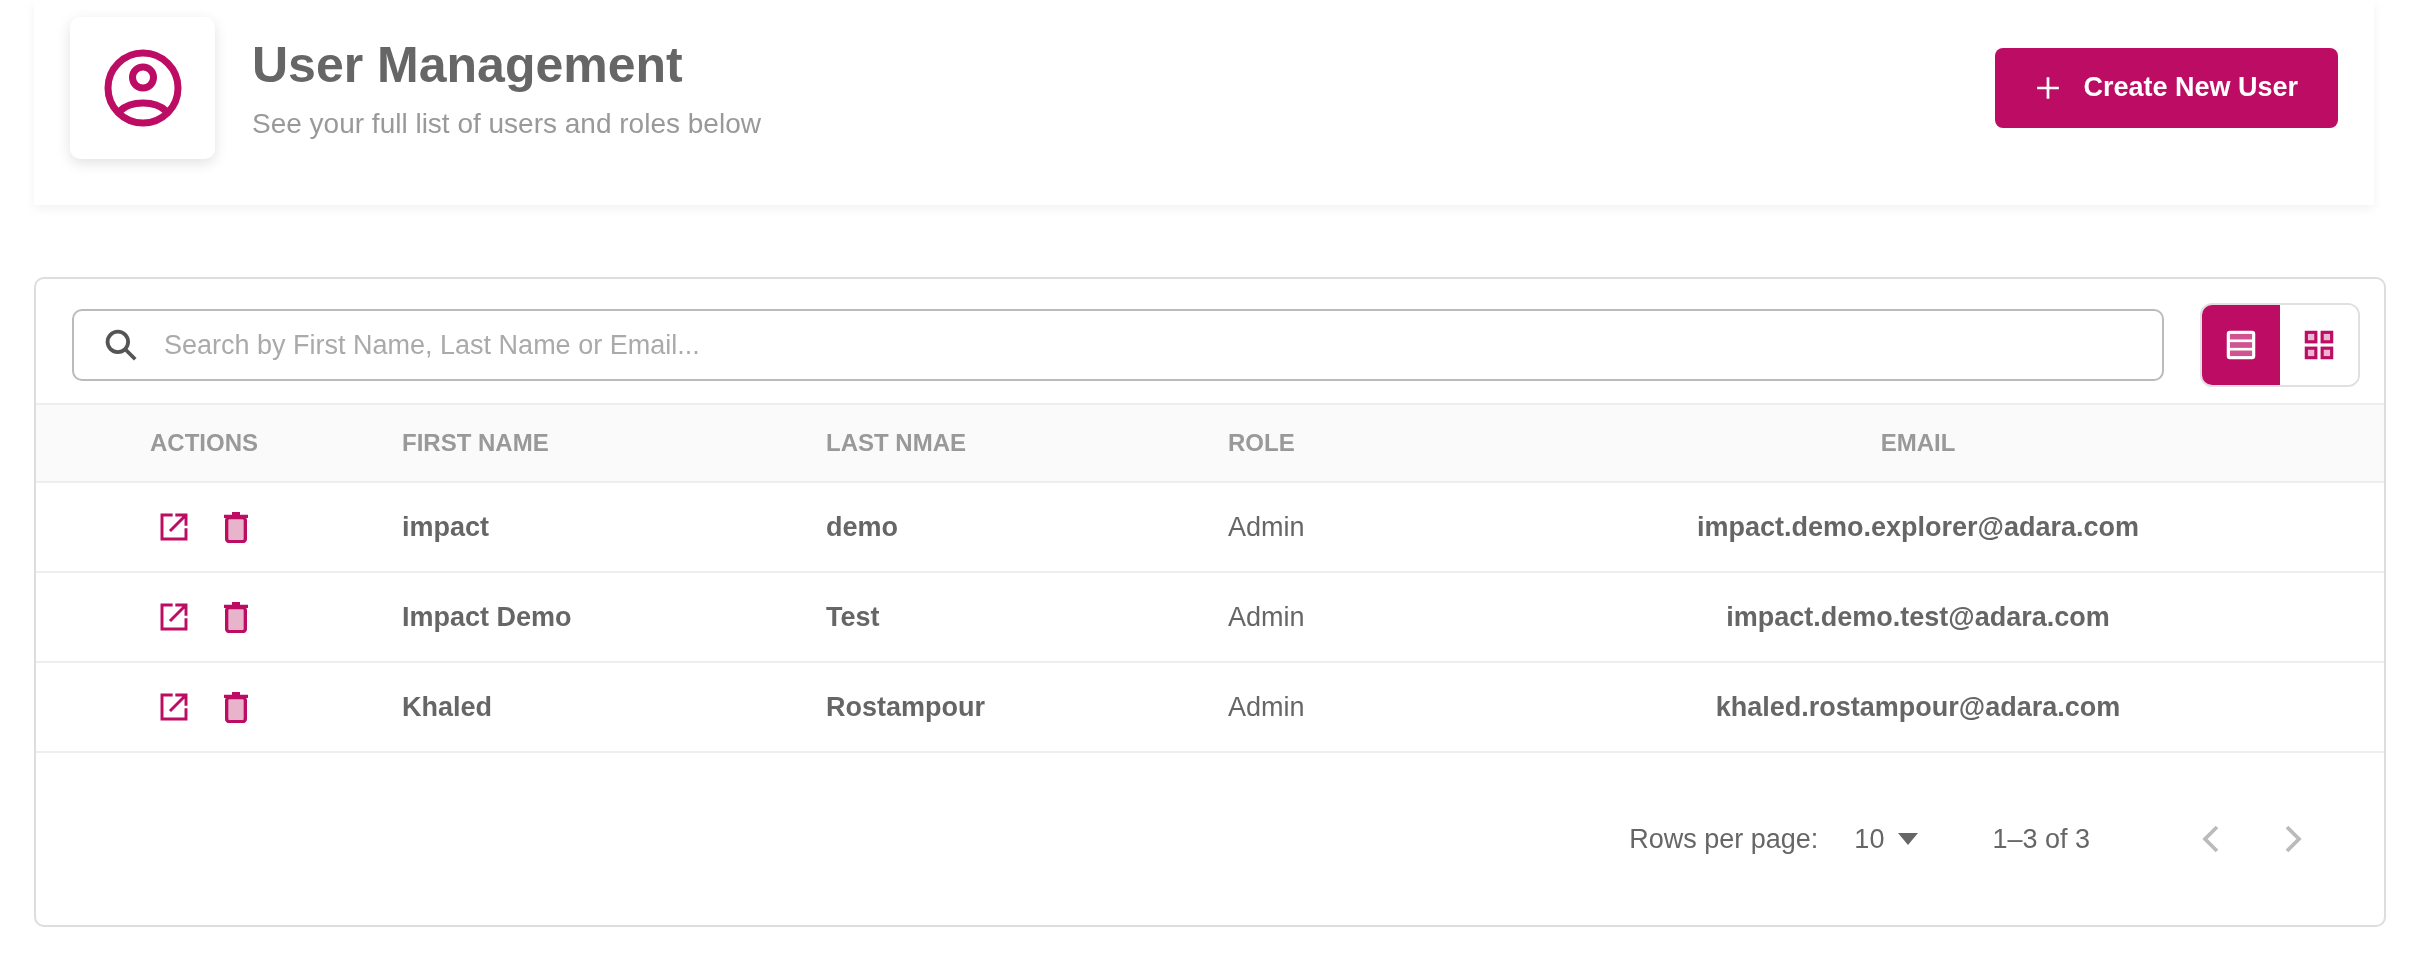 This screenshot has width=2432, height=968. I want to click on column-header: ACTIONS, so click(204, 443).